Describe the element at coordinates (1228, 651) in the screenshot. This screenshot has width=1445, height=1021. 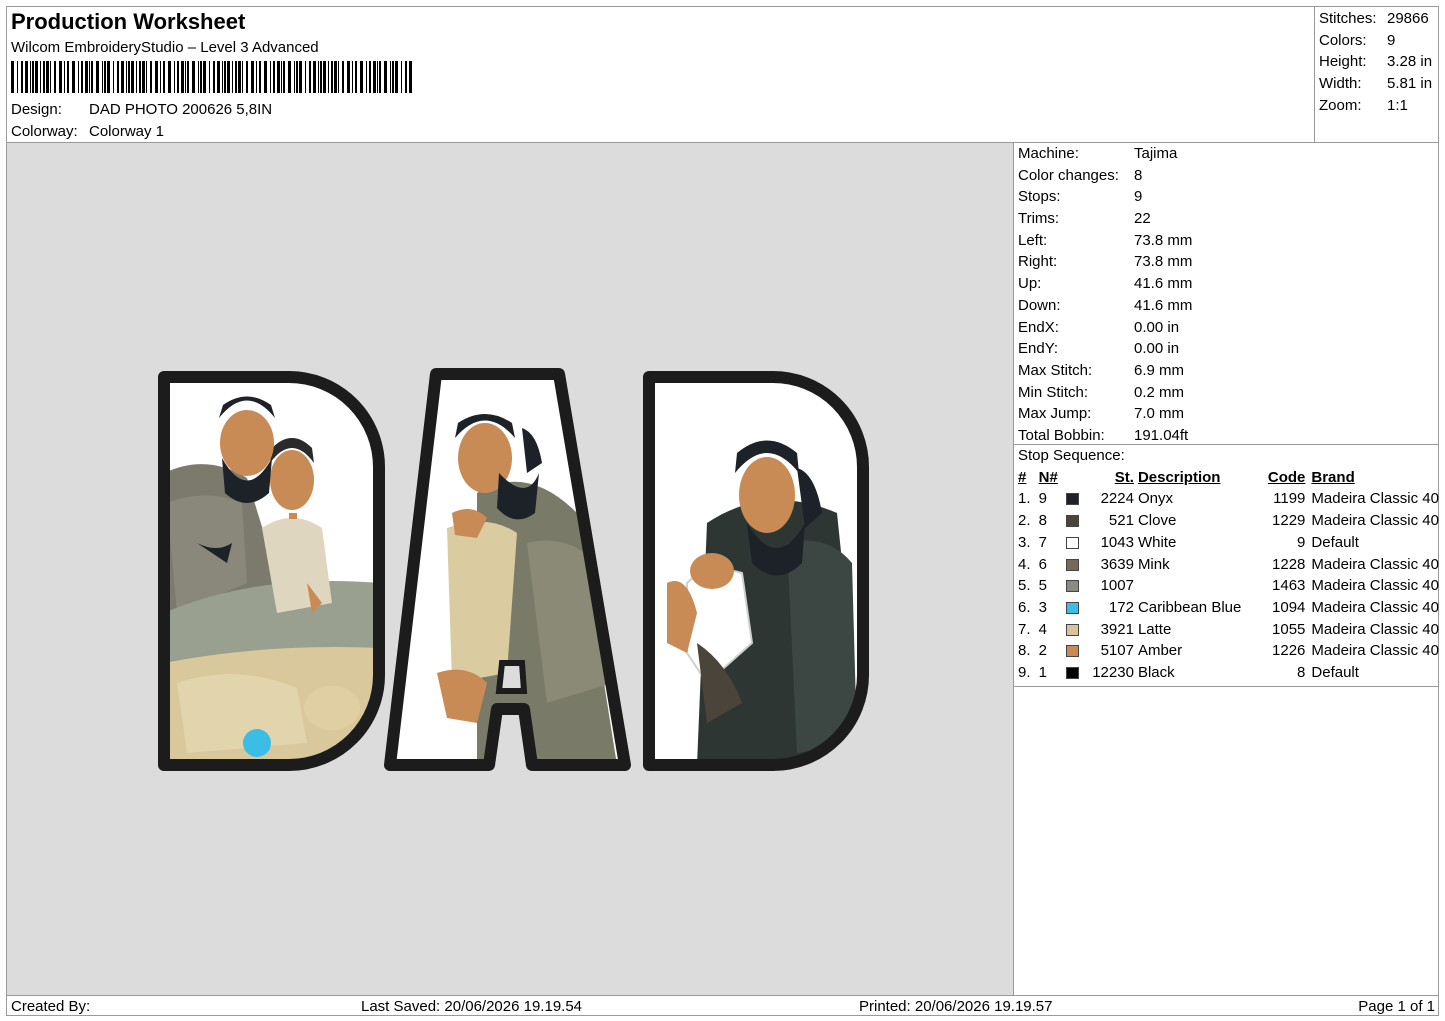
I see `table-row: 8. 2 5107 Amber 1226 Madeira Classic 40` at that location.